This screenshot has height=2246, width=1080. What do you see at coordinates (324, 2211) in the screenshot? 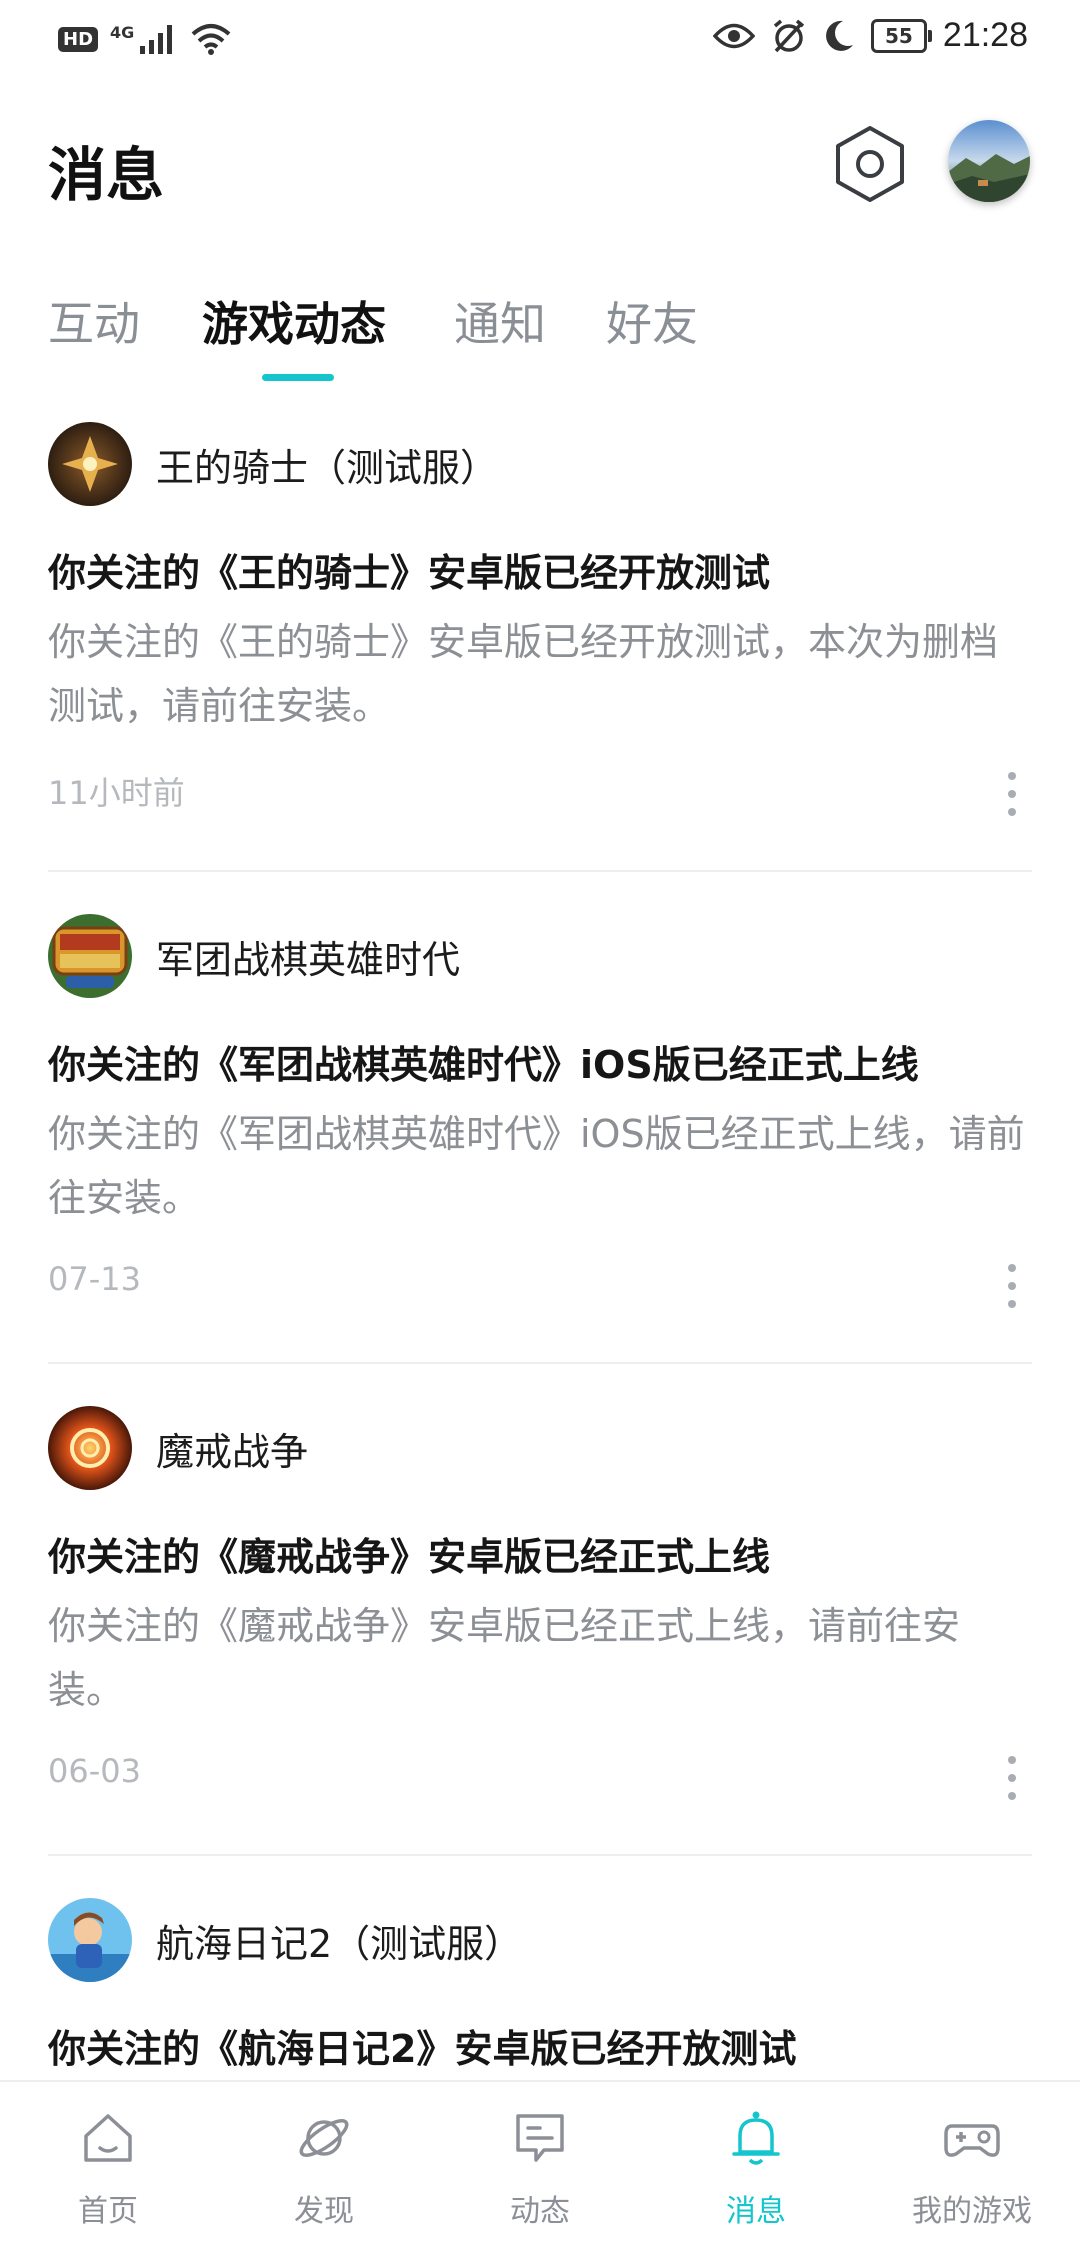
I see `nav-discover-label: 发现` at bounding box center [324, 2211].